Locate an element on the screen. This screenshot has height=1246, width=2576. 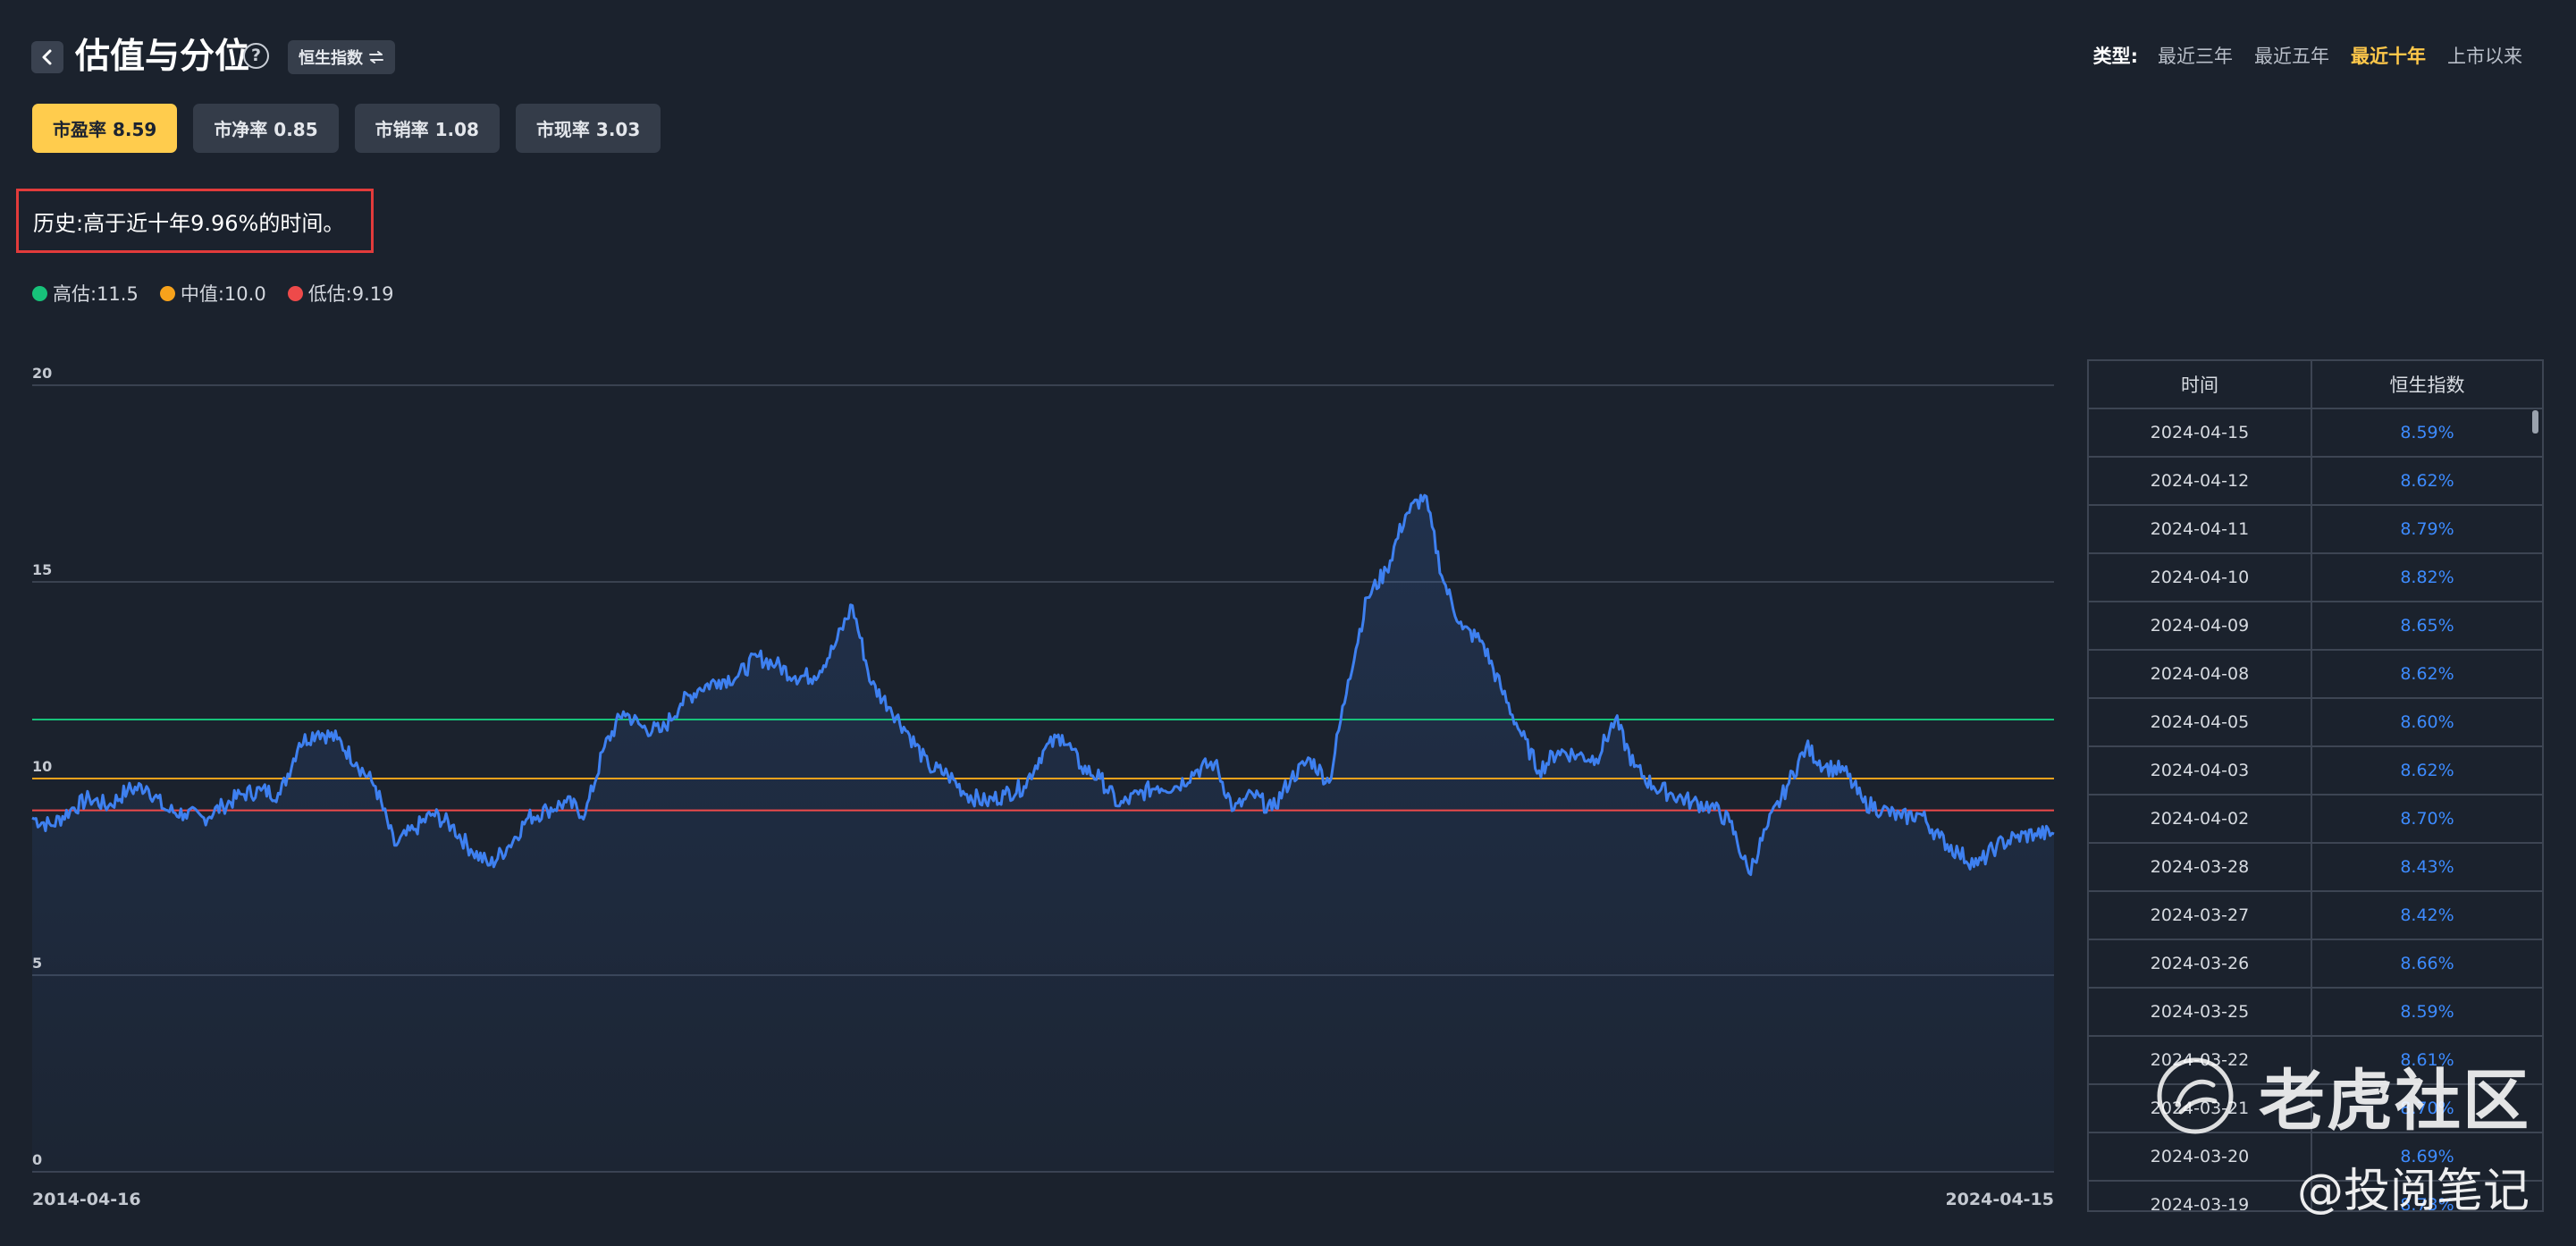
legend-item-low: 低估:9.19 is located at coordinates (341, 293).